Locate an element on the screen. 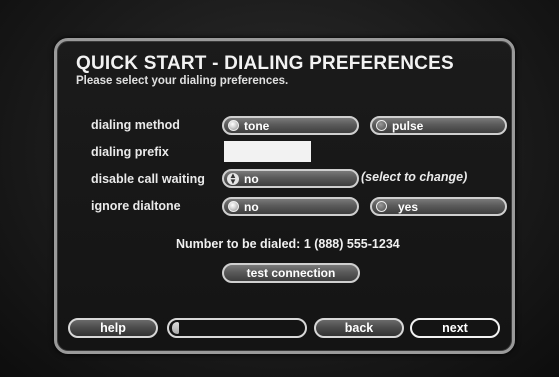 The width and height of the screenshot is (559, 377). ignore-dialtone-no-option: no is located at coordinates (290, 206).